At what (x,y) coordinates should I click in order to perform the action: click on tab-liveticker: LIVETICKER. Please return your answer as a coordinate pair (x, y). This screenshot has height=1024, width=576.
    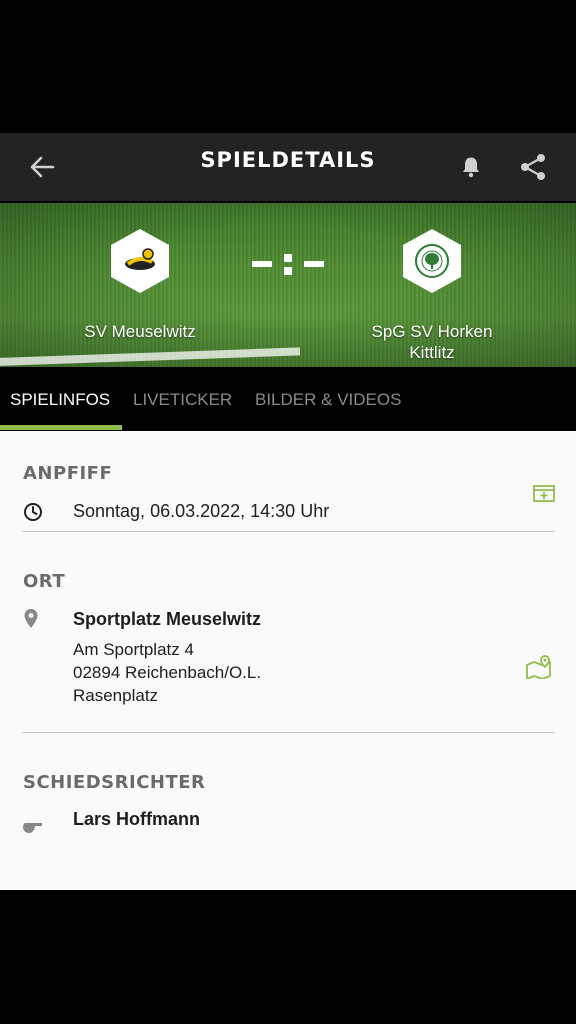
    Looking at the image, I should click on (182, 400).